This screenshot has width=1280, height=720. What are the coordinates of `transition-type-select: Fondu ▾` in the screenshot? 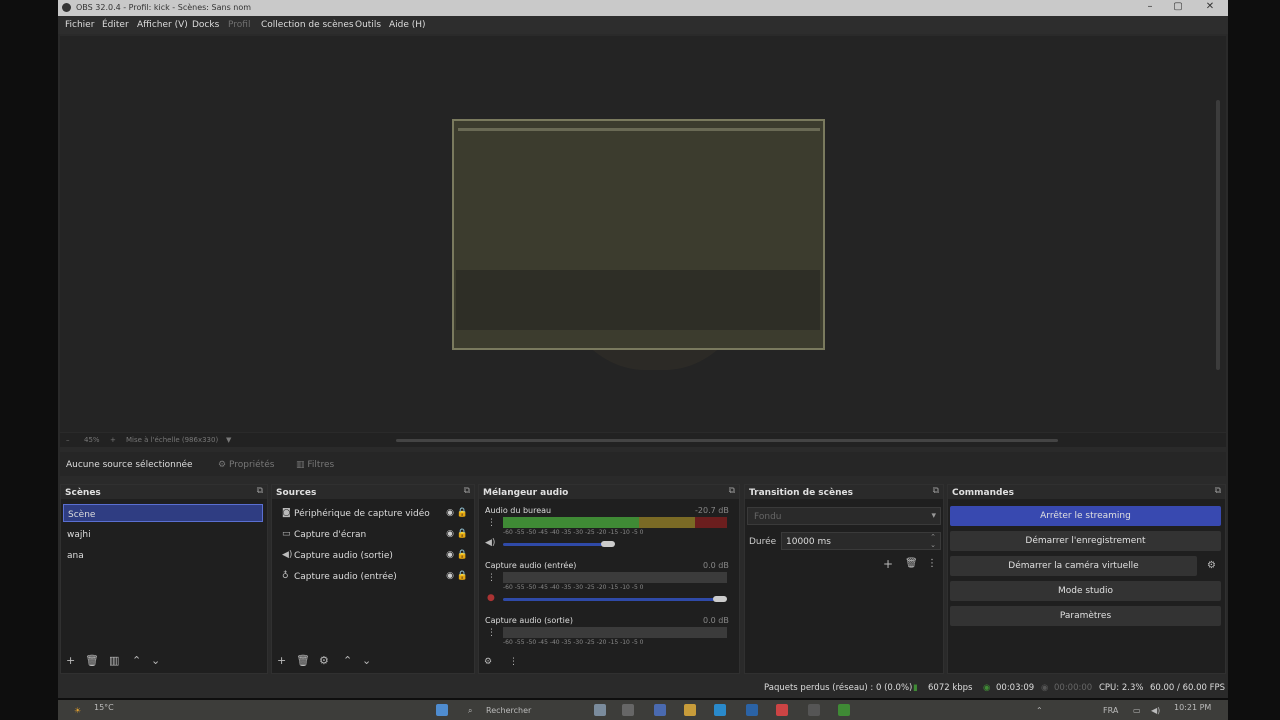 It's located at (844, 516).